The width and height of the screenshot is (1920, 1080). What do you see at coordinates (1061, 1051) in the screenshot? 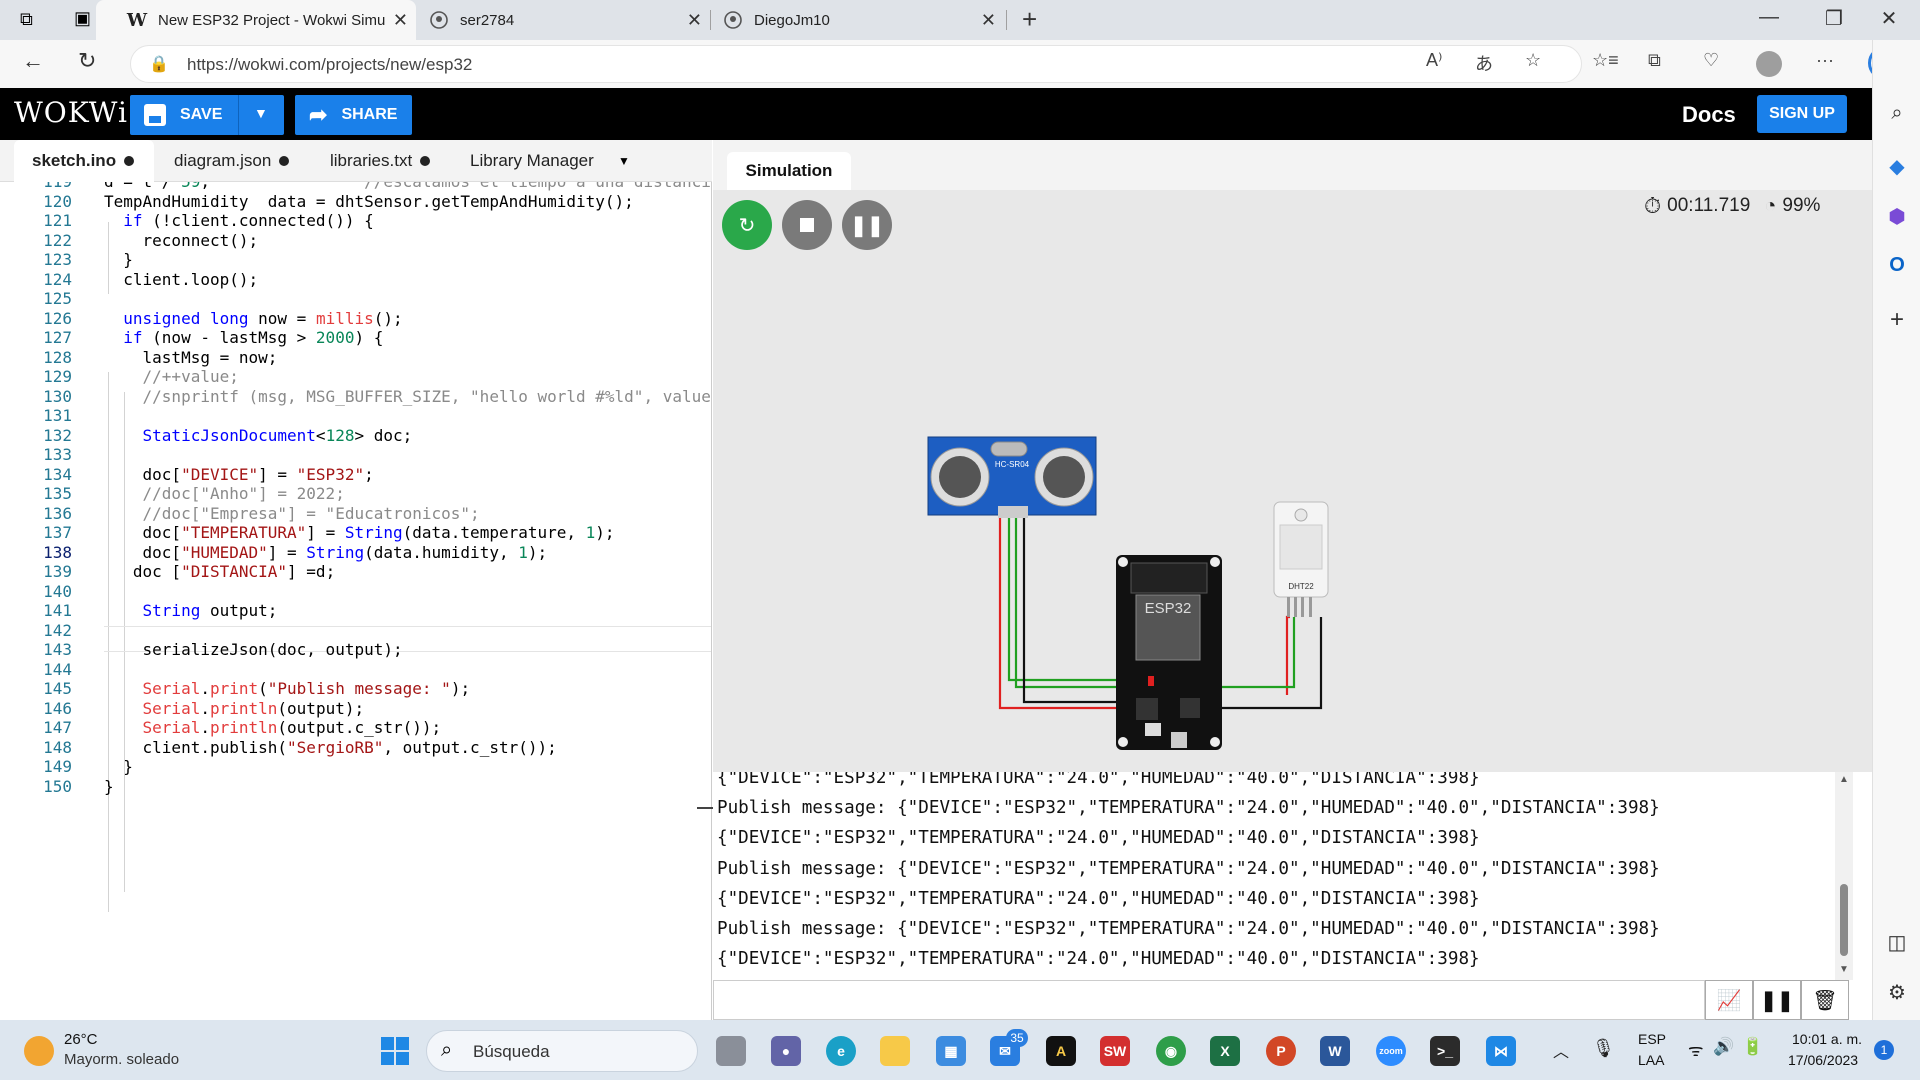
I see `autocad-icon: A` at bounding box center [1061, 1051].